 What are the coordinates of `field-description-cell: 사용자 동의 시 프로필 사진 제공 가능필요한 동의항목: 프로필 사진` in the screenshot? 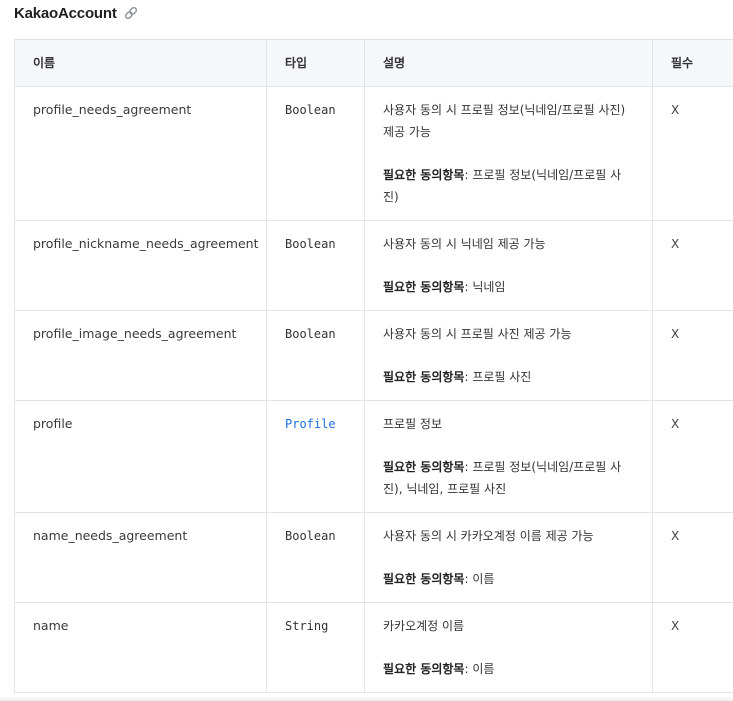 It's located at (508, 355).